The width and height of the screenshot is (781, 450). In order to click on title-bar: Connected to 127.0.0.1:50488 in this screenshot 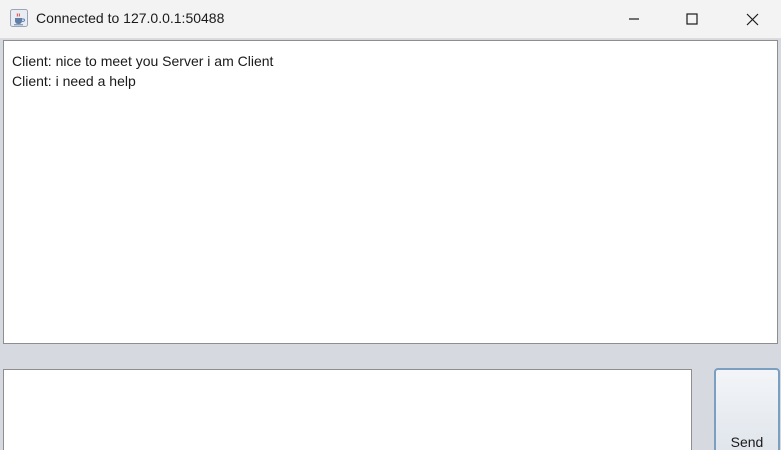, I will do `click(390, 19)`.